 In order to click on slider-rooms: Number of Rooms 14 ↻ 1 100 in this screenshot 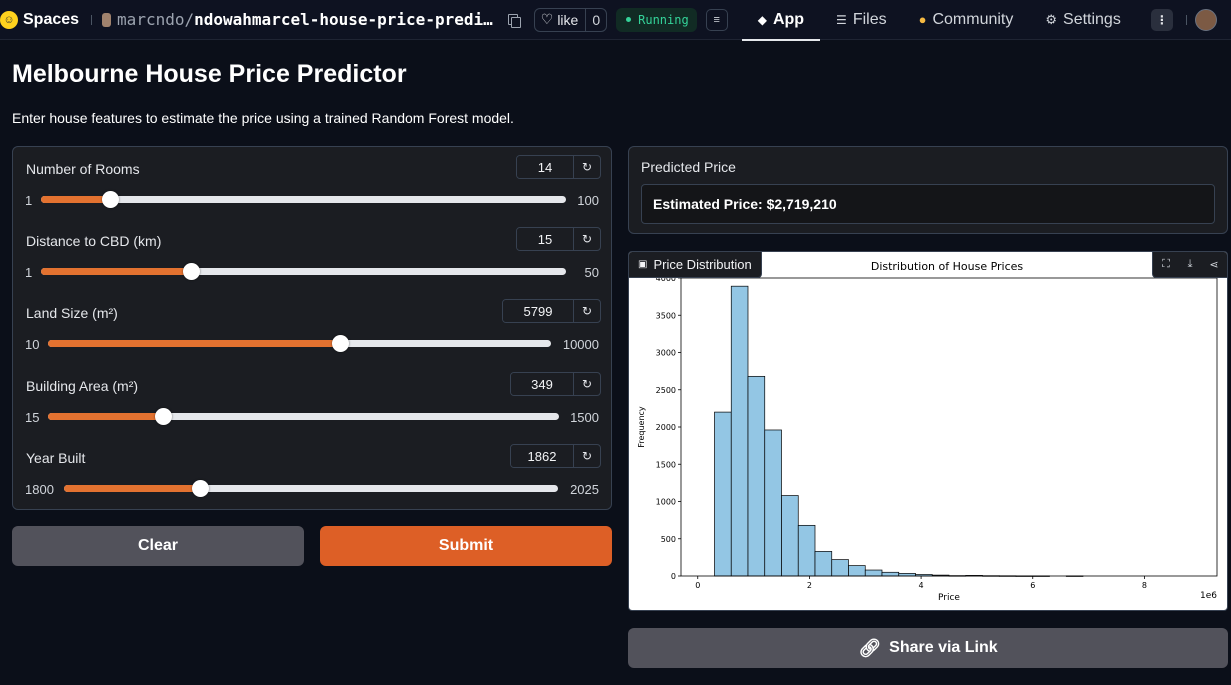, I will do `click(313, 189)`.